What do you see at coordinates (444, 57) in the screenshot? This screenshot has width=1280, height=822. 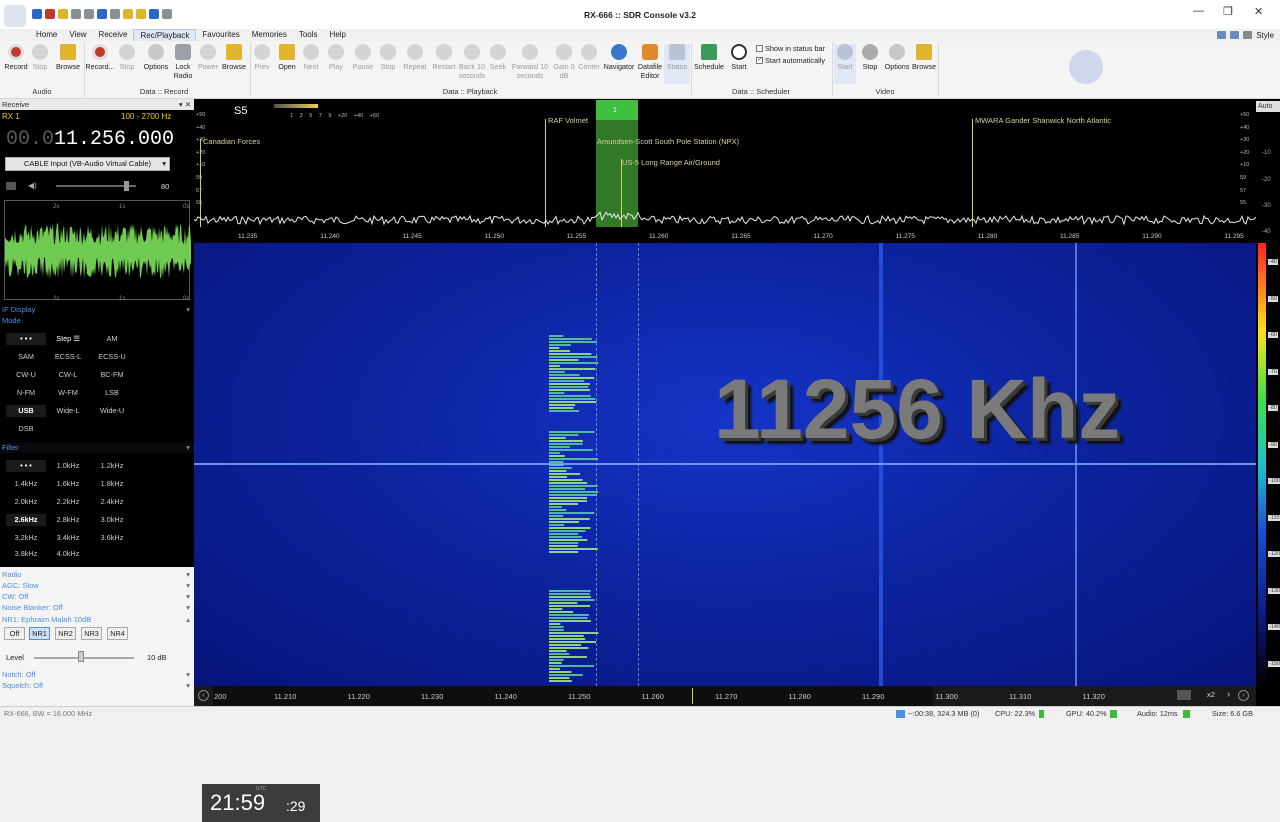 I see `restart-button: Restart` at bounding box center [444, 57].